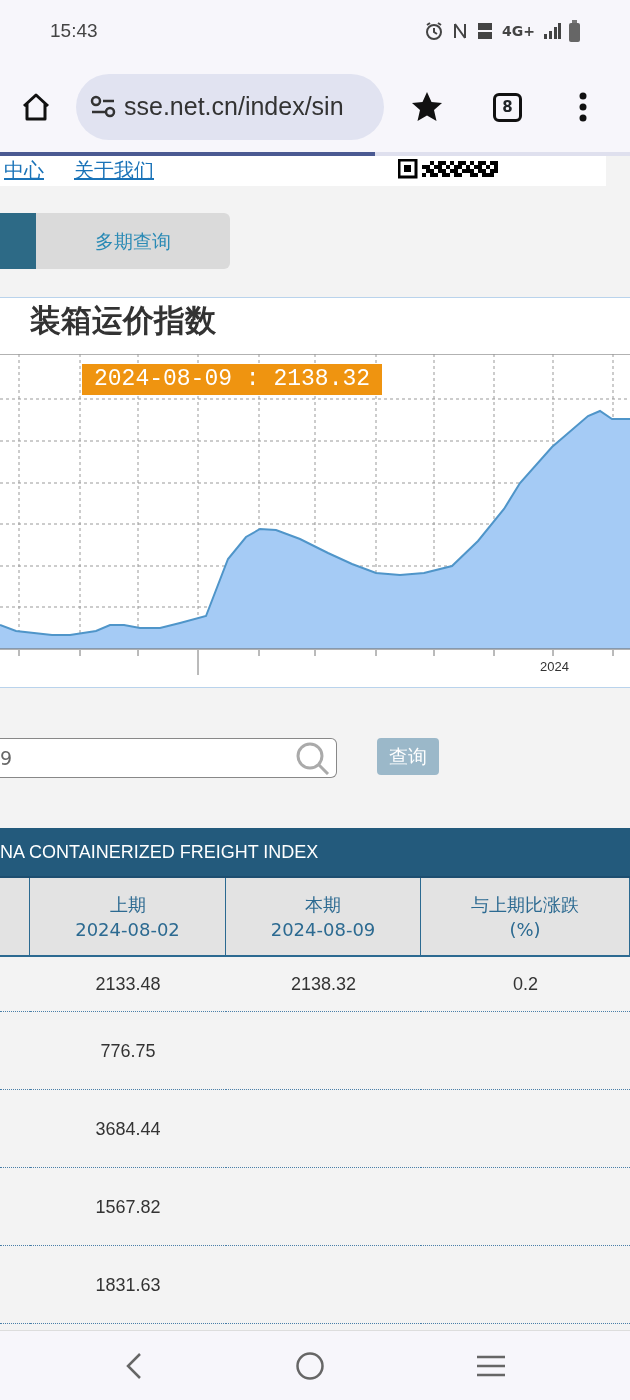 The image size is (630, 1400). I want to click on search-icon, so click(313, 758).